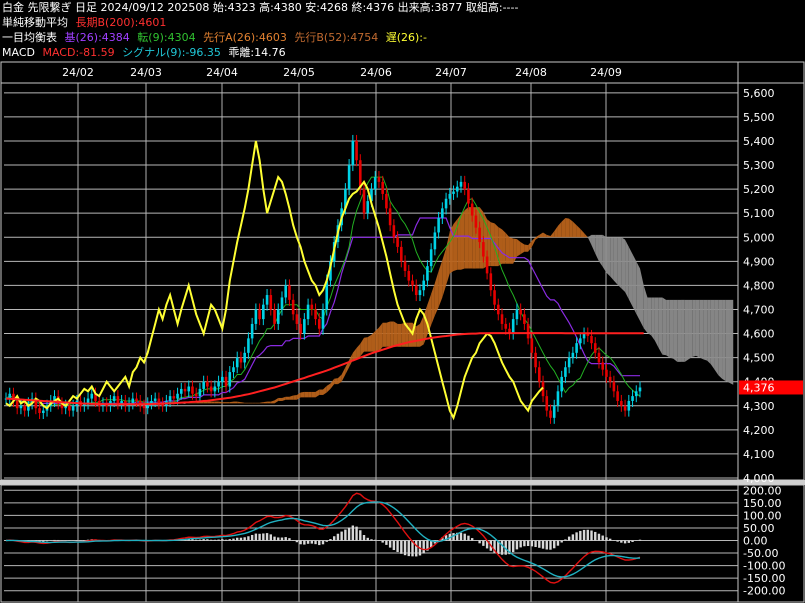 This screenshot has height=603, width=805. Describe the element at coordinates (760, 553) in the screenshot. I see `macd-y-tick-label: -50.00` at that location.